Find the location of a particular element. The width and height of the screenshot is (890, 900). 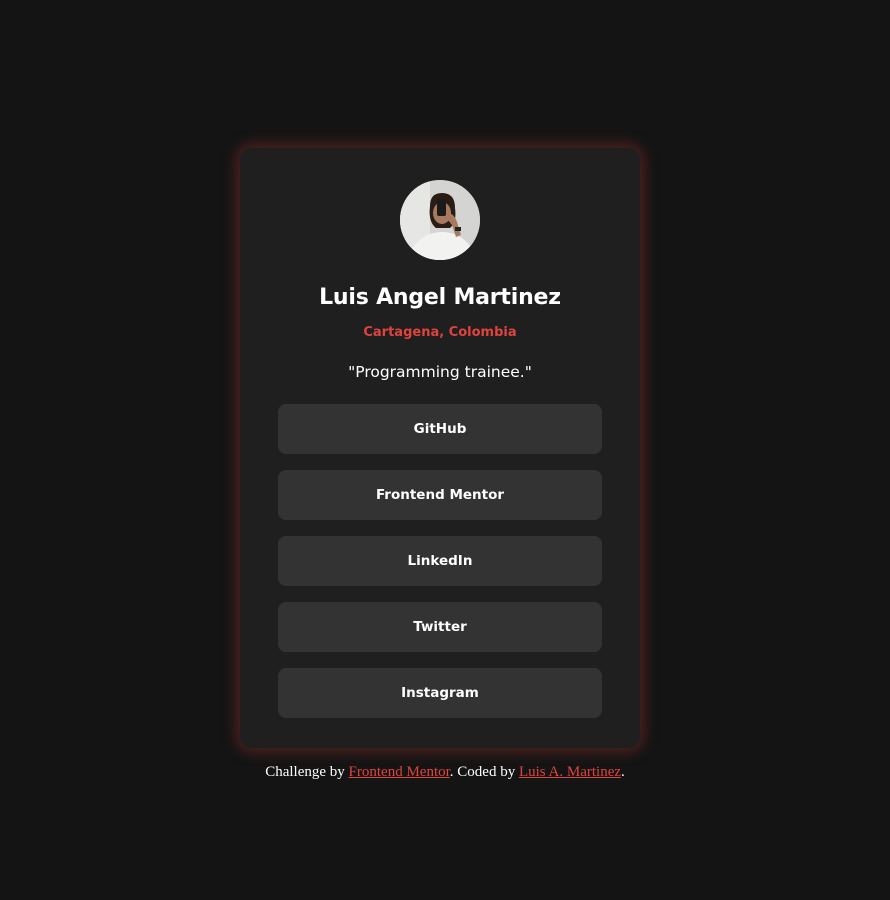

linkedin-link-button: LinkedIn is located at coordinates (440, 561).